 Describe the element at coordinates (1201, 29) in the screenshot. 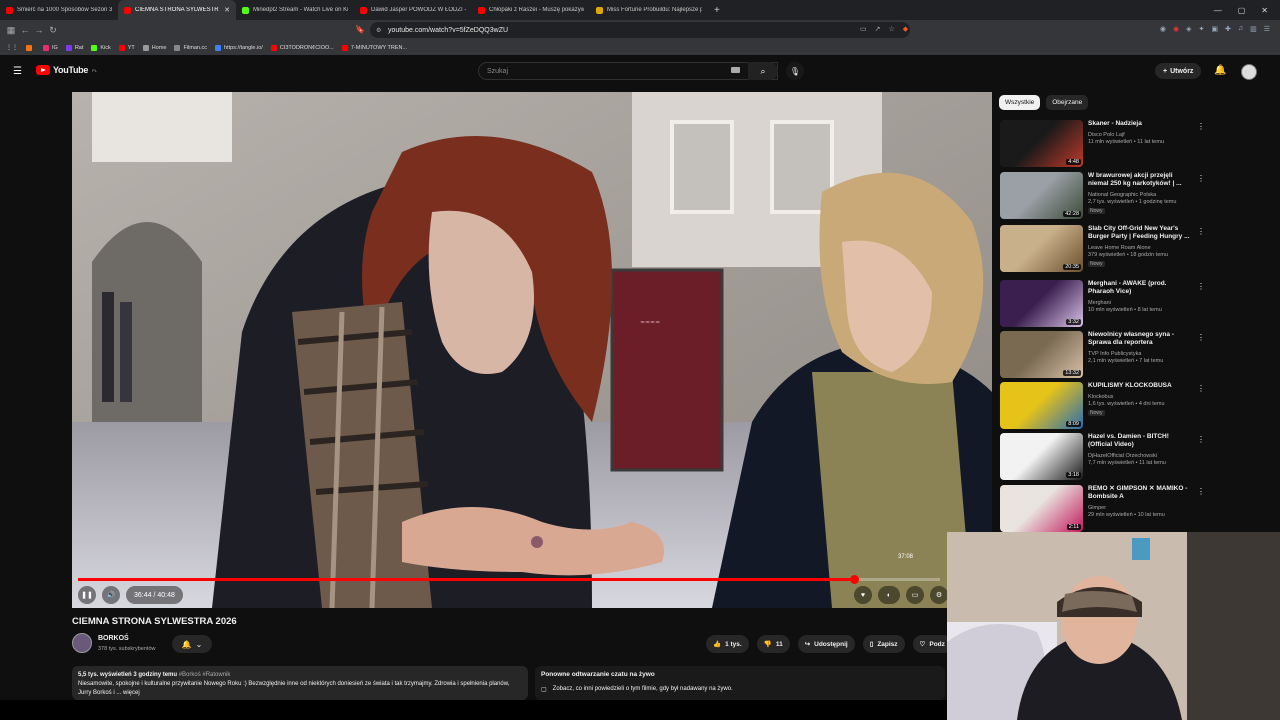

I see `extension-4-icon: ✦` at that location.